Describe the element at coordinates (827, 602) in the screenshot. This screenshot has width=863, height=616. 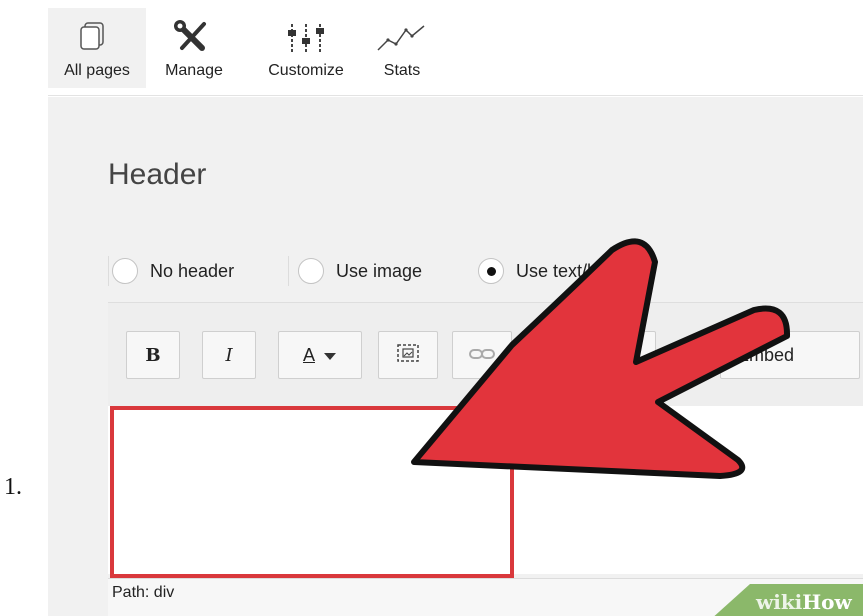
I see `wikihow-logo-part2: How` at that location.